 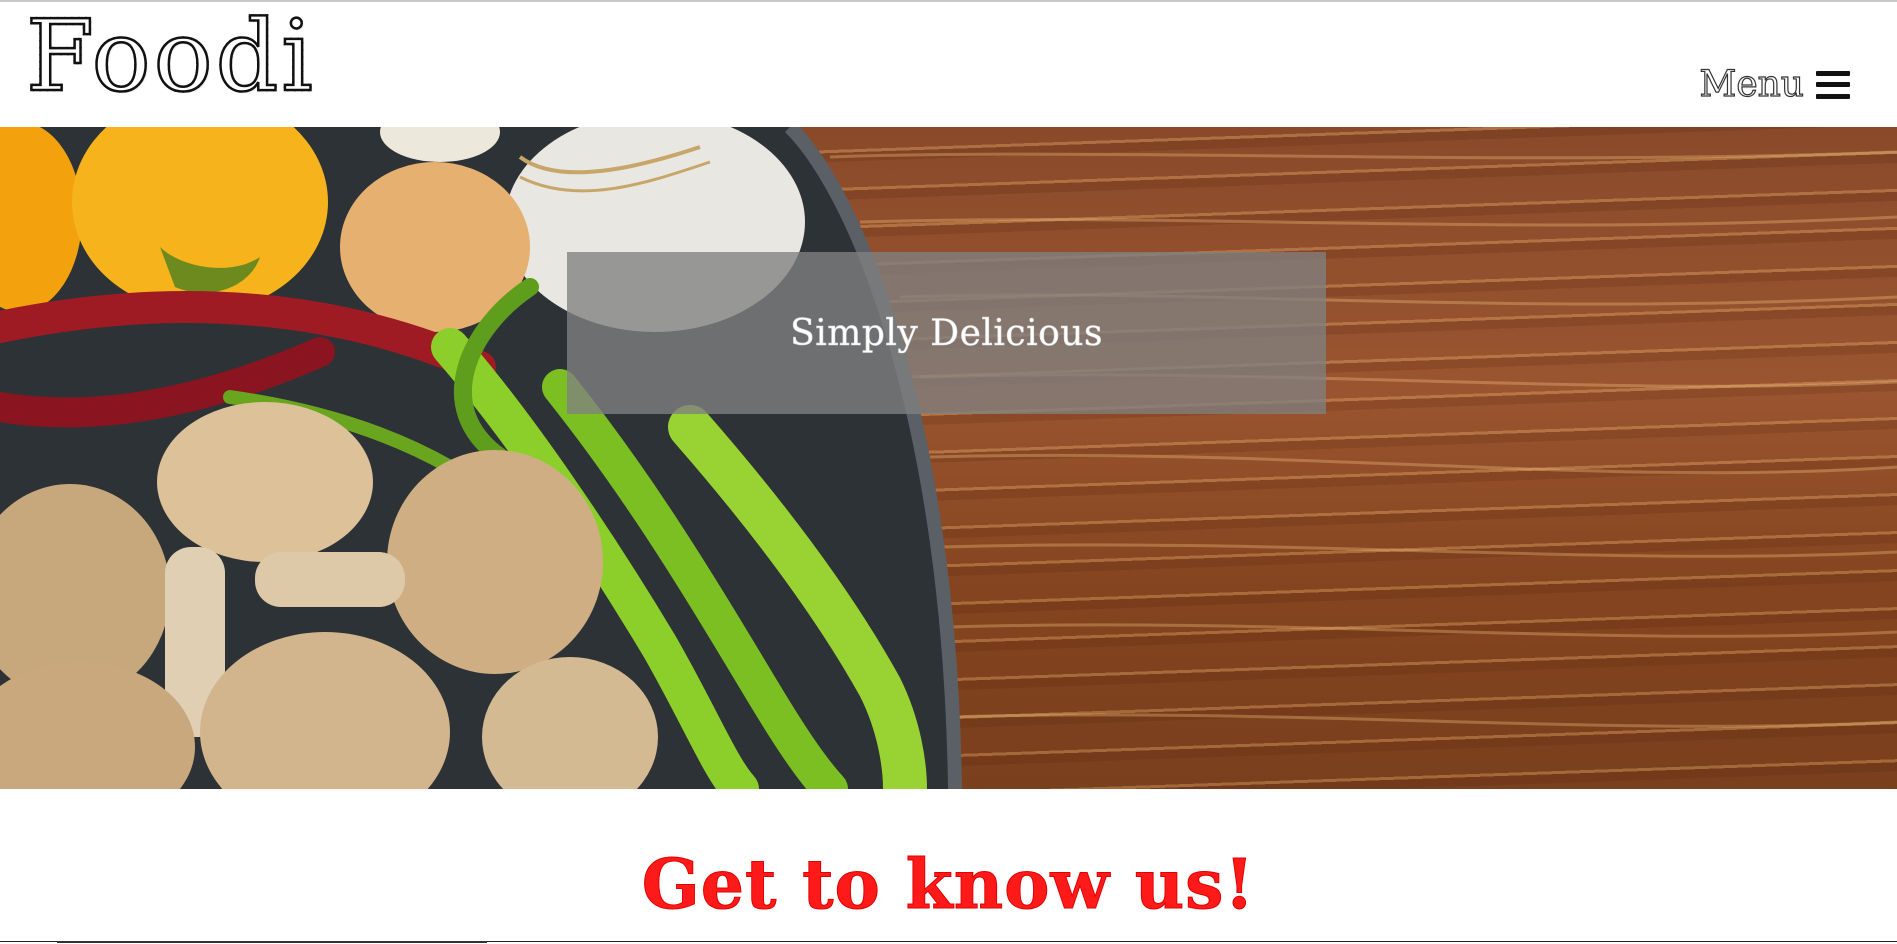 I want to click on site-logo: Foodi, so click(x=170, y=57).